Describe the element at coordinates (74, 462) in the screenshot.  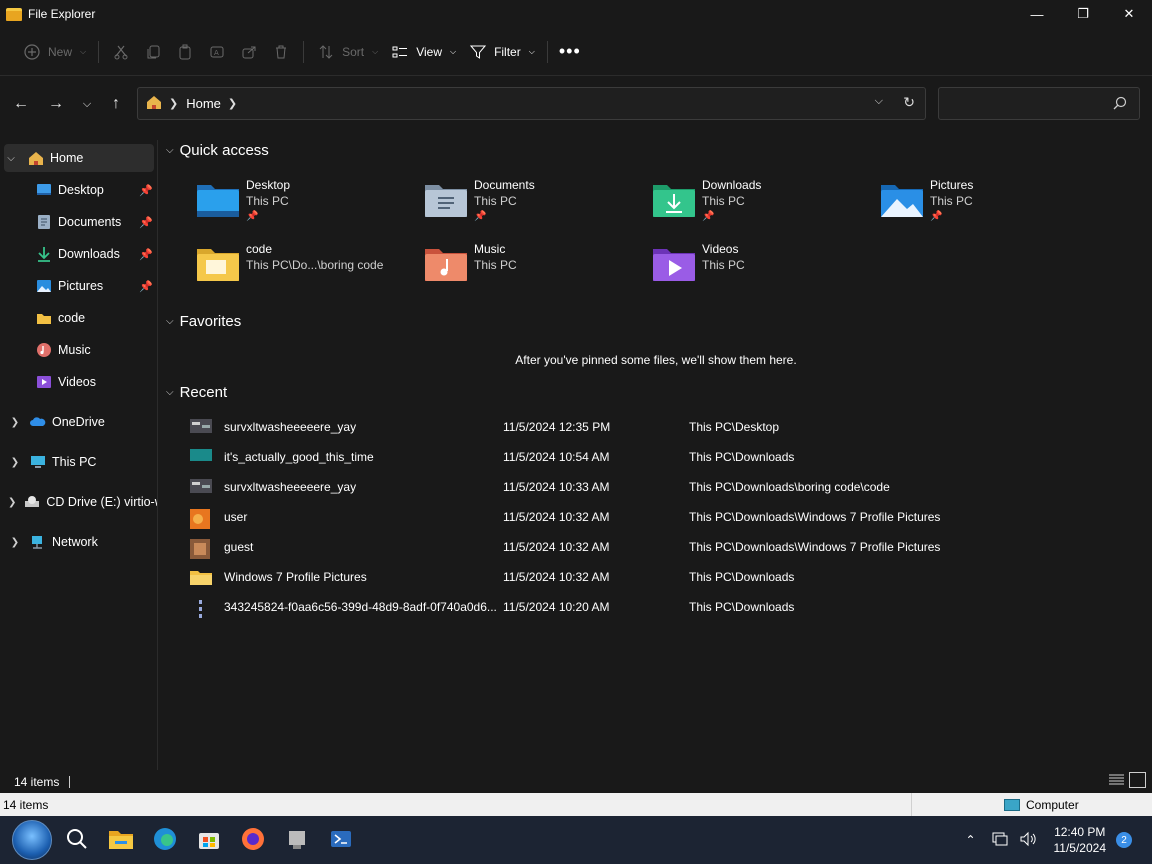
I see `sidebar-item-label: This PC` at that location.